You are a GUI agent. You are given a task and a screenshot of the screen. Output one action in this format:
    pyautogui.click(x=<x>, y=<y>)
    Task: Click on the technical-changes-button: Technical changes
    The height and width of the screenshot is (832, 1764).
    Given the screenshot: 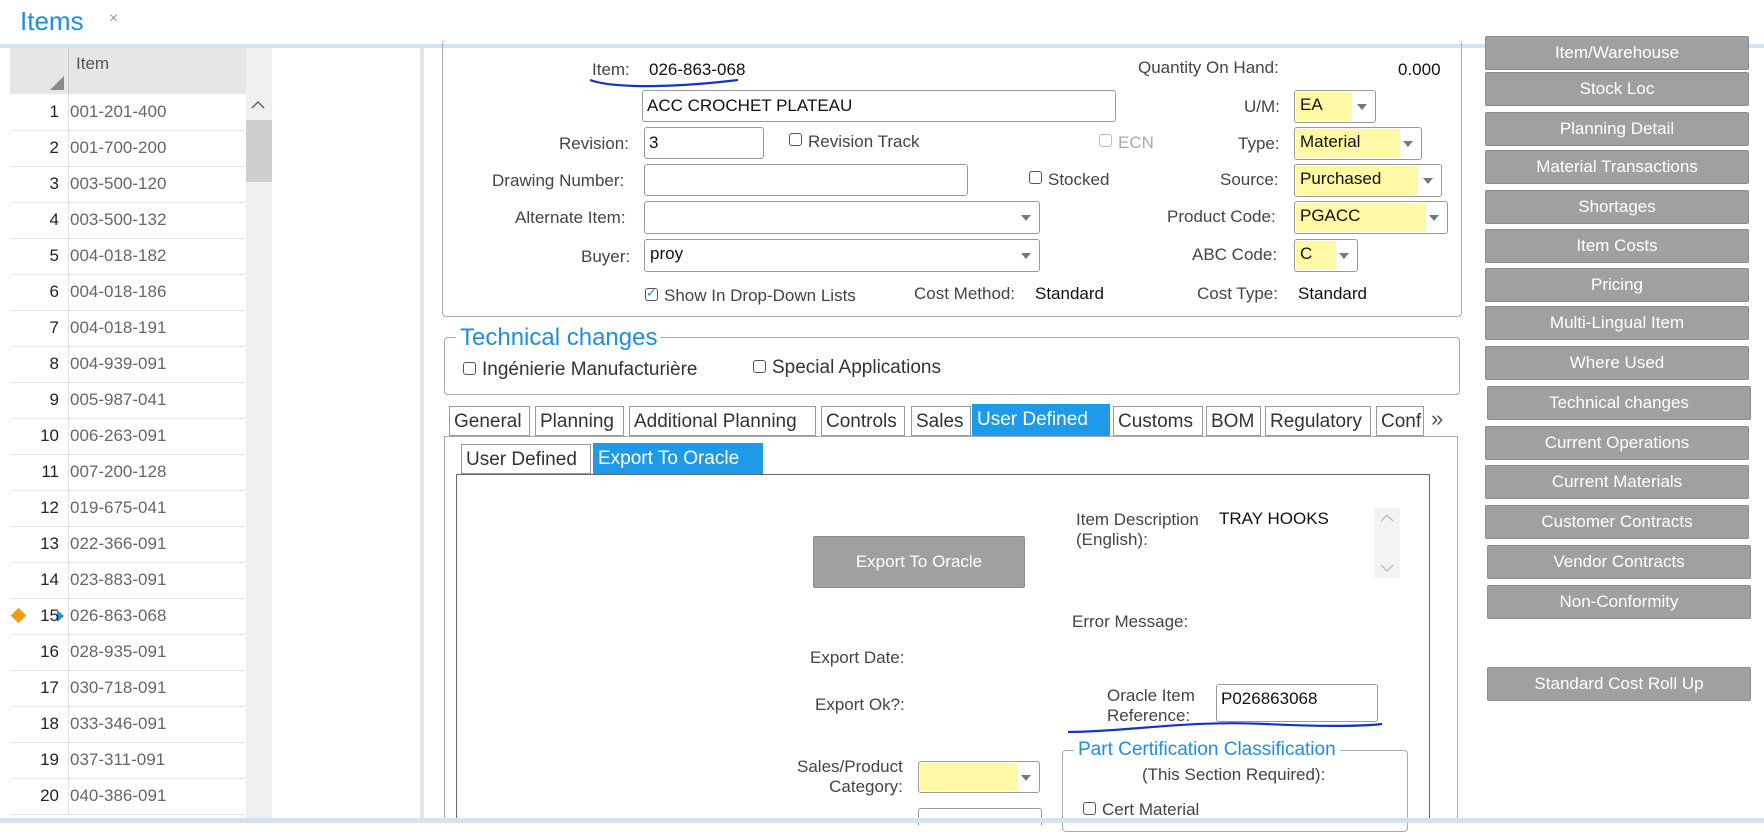 What is the action you would take?
    pyautogui.click(x=1619, y=403)
    